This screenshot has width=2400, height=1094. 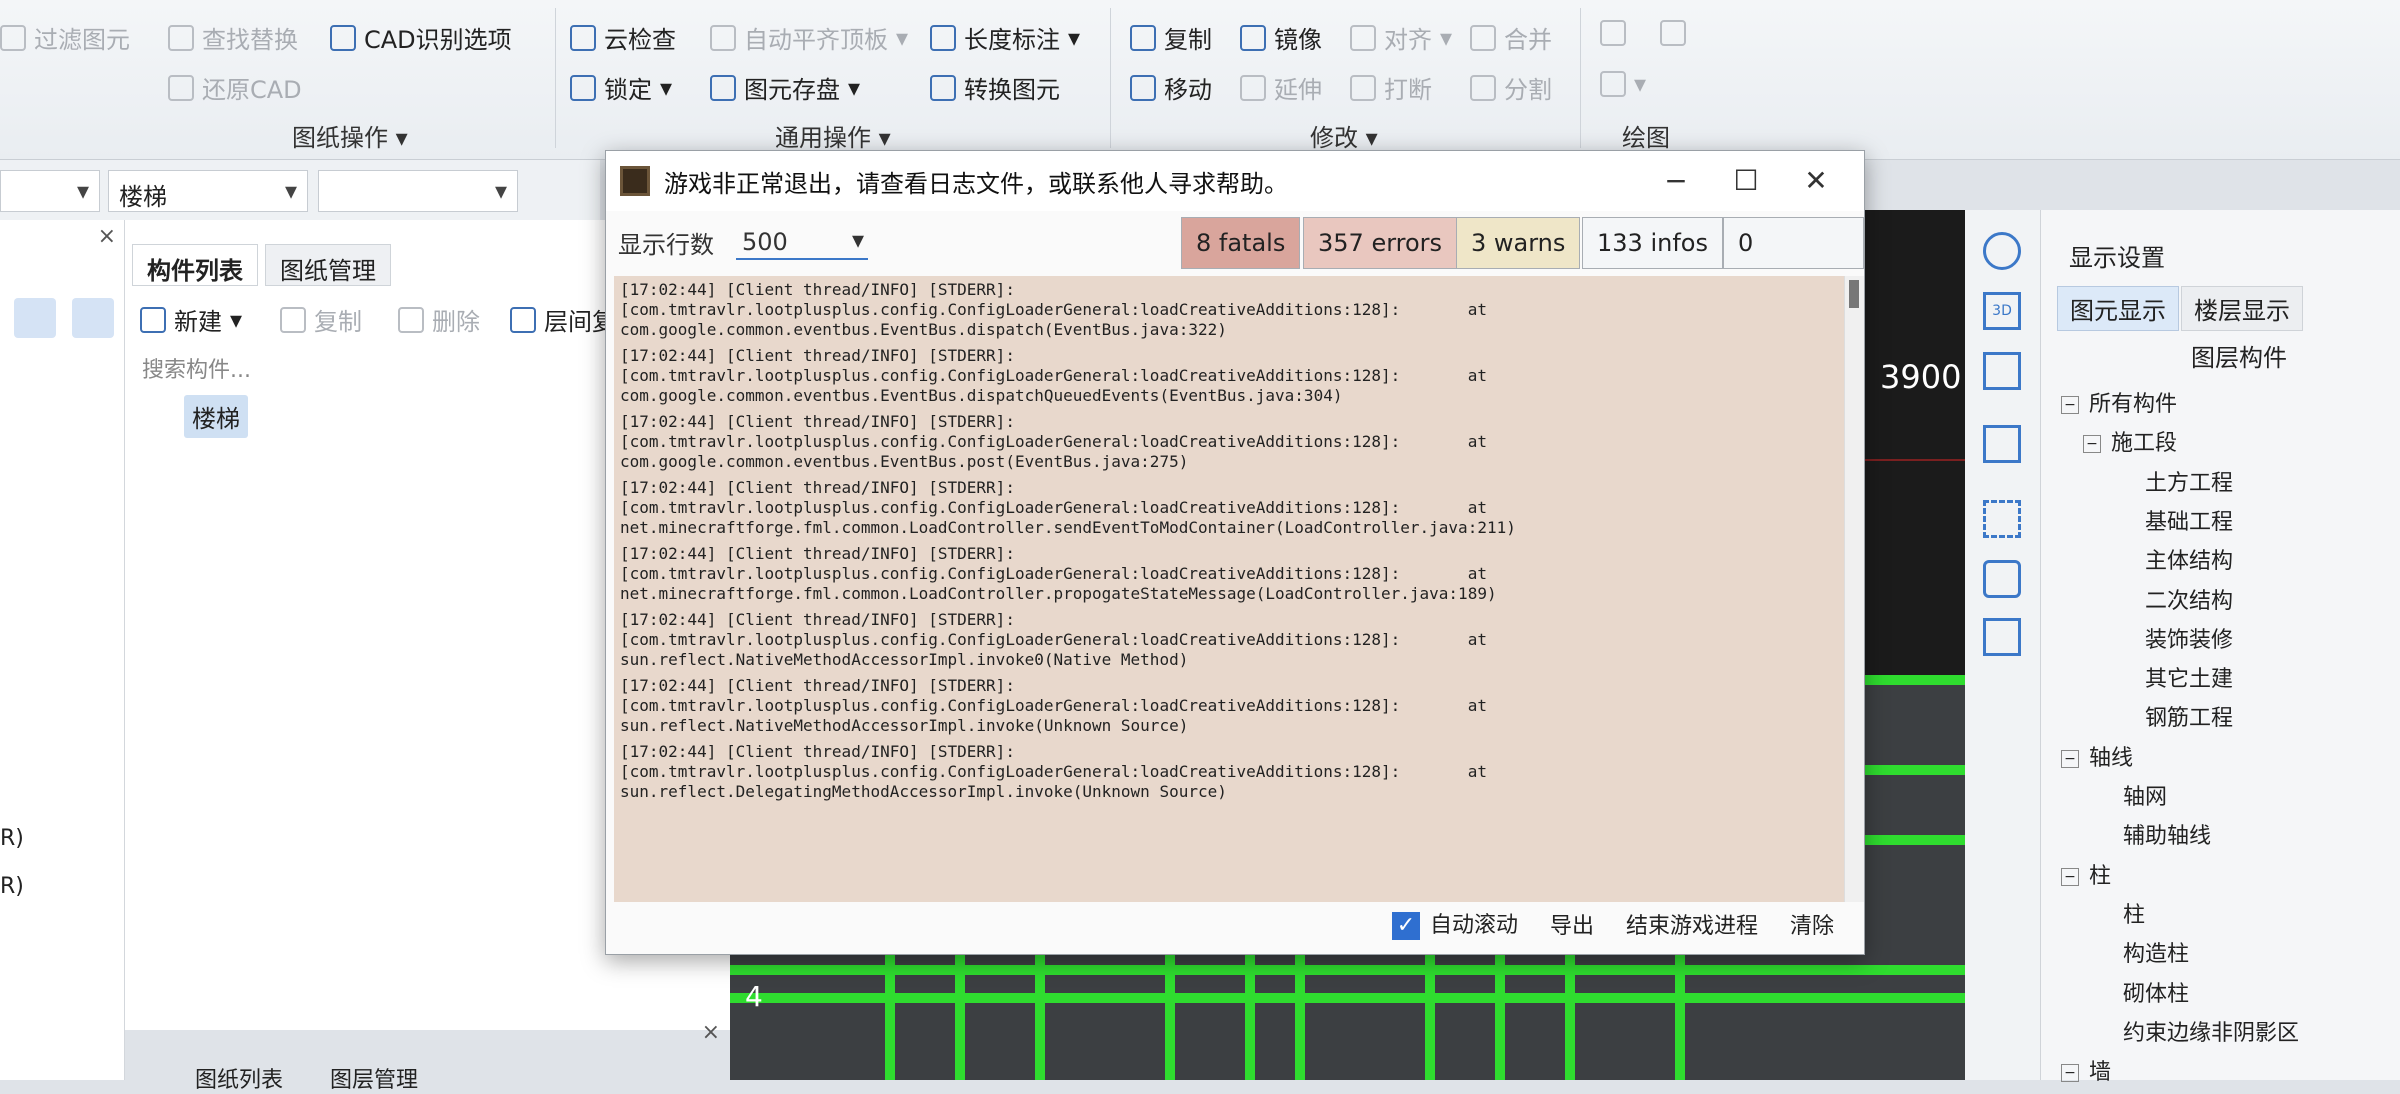 I want to click on group-label-modify: 修改 ▾, so click(x=1344, y=135).